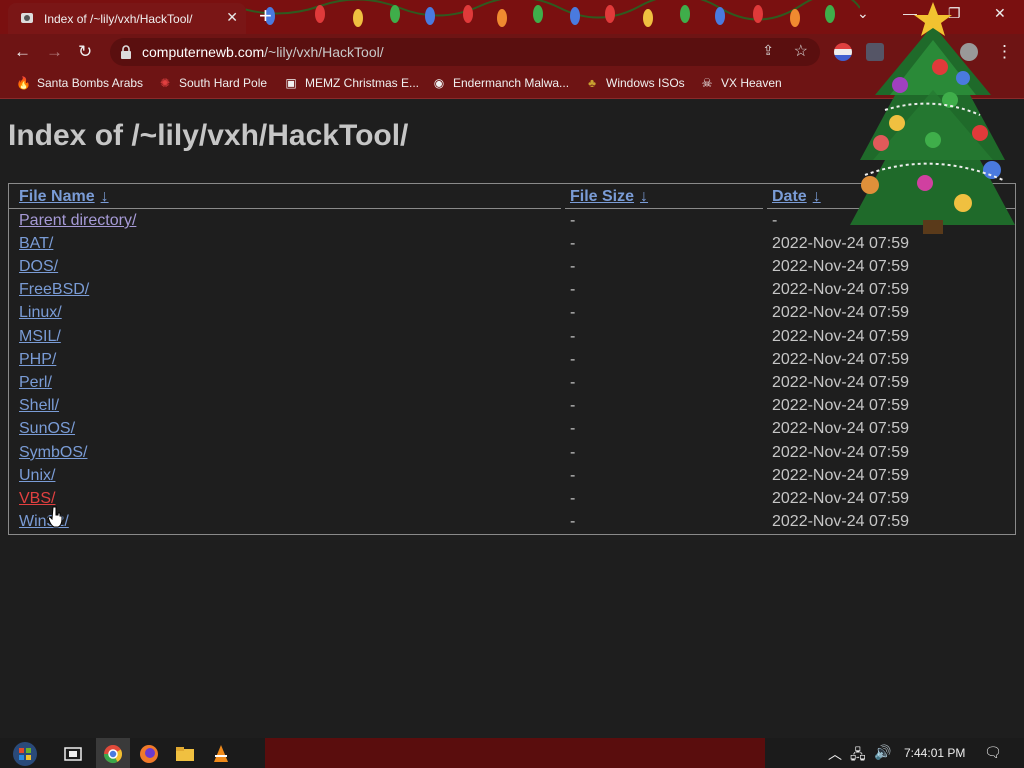  What do you see at coordinates (602, 196) in the screenshot?
I see `column-header-label: File Size` at bounding box center [602, 196].